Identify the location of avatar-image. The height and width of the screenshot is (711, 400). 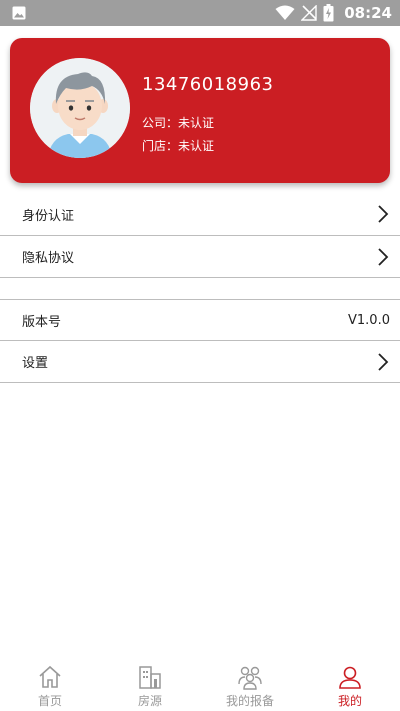
(80, 108).